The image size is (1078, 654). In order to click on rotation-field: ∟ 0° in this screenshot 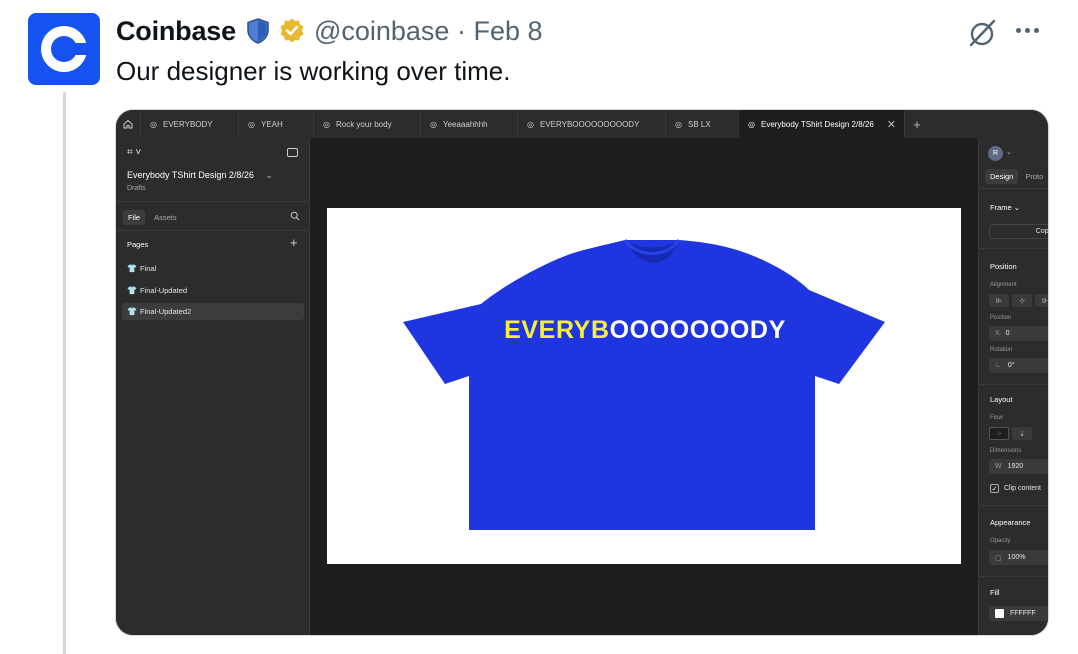, I will do `click(1018, 365)`.